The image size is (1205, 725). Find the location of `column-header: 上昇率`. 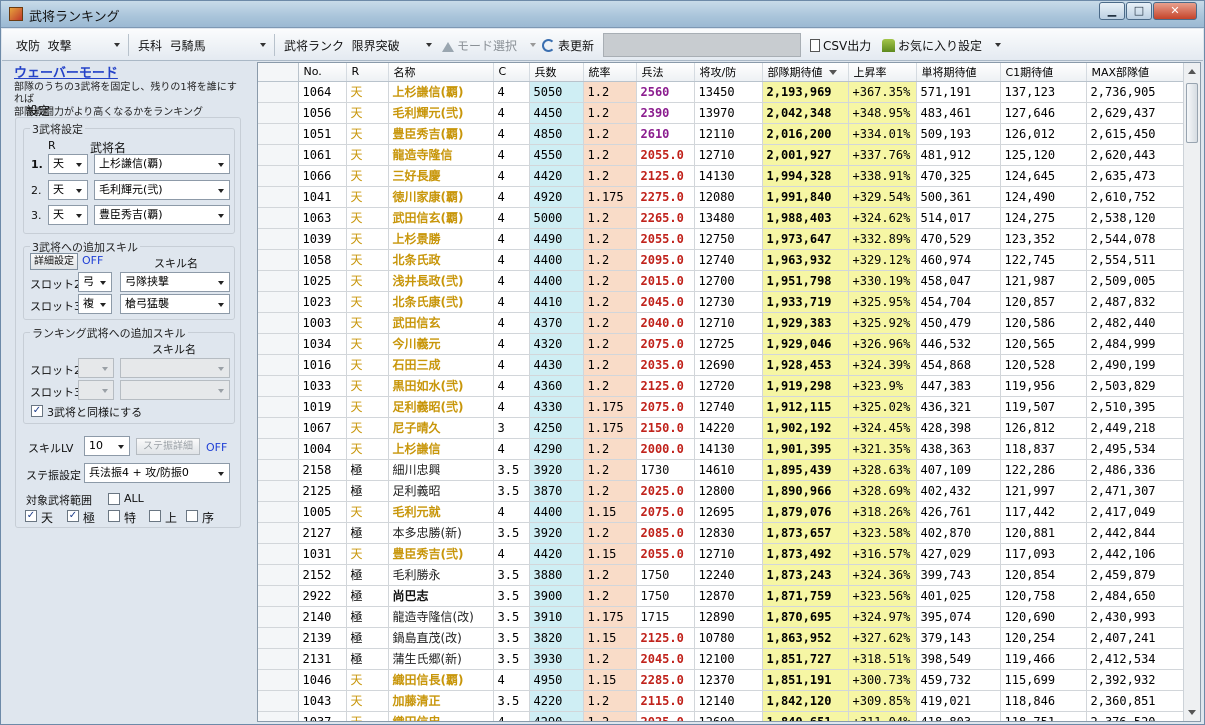

column-header: 上昇率 is located at coordinates (882, 72).